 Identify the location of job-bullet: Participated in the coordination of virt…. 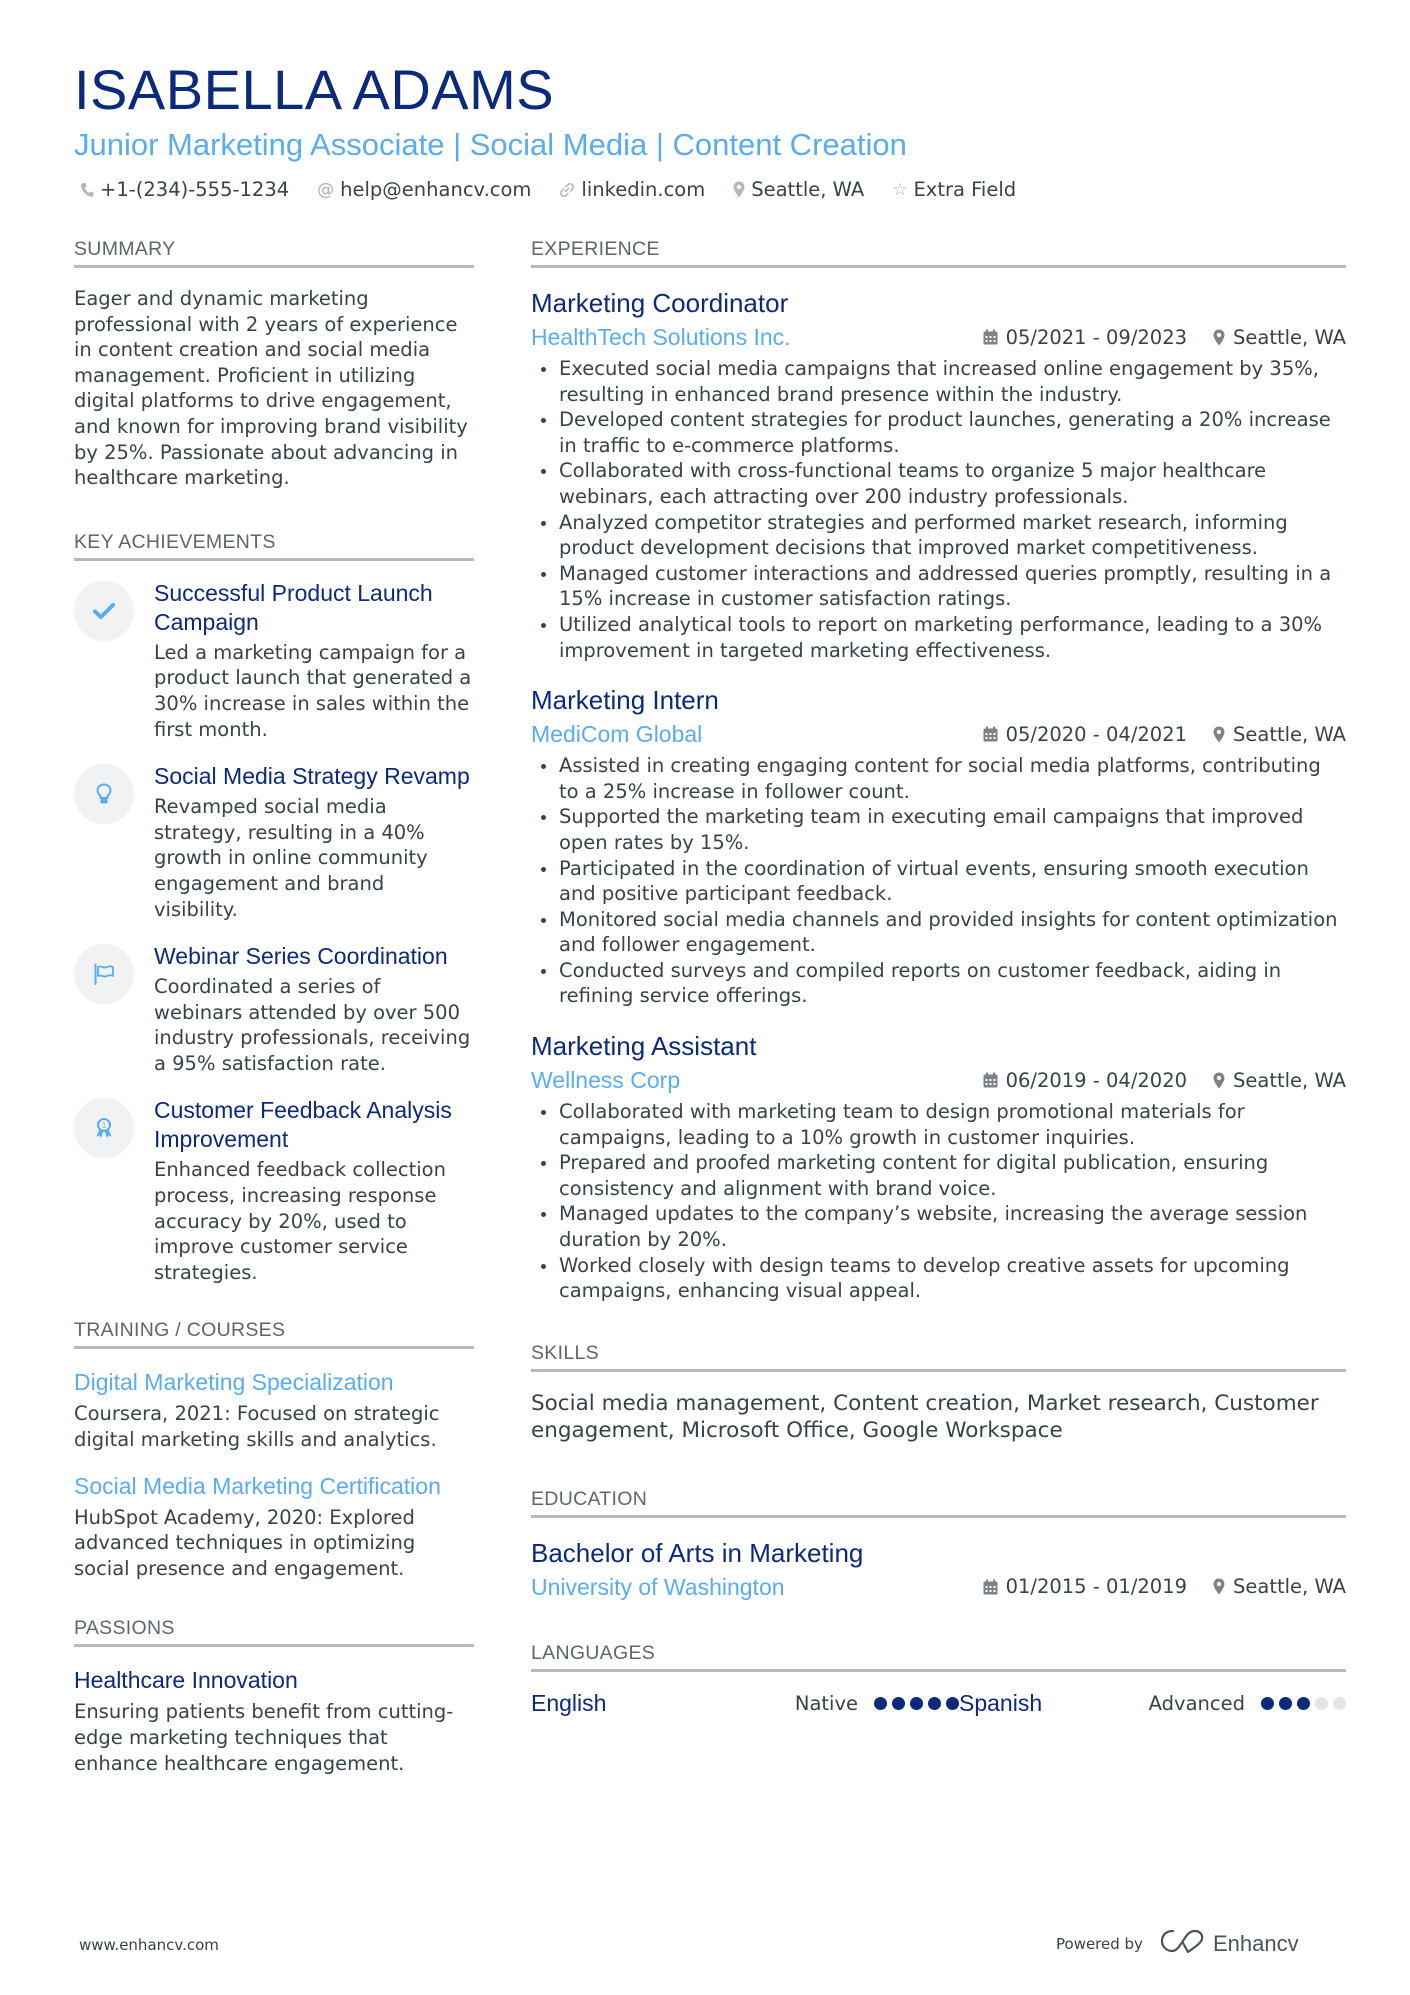
(938, 881).